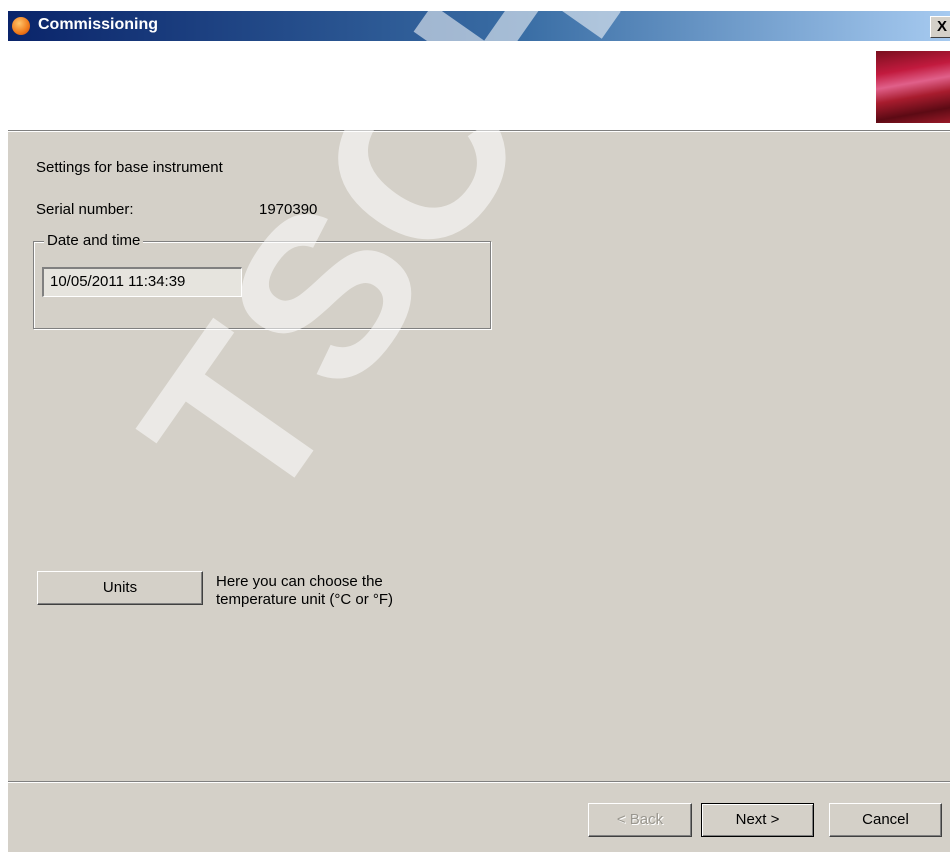  I want to click on date-time-group-label: Date and time, so click(94, 240).